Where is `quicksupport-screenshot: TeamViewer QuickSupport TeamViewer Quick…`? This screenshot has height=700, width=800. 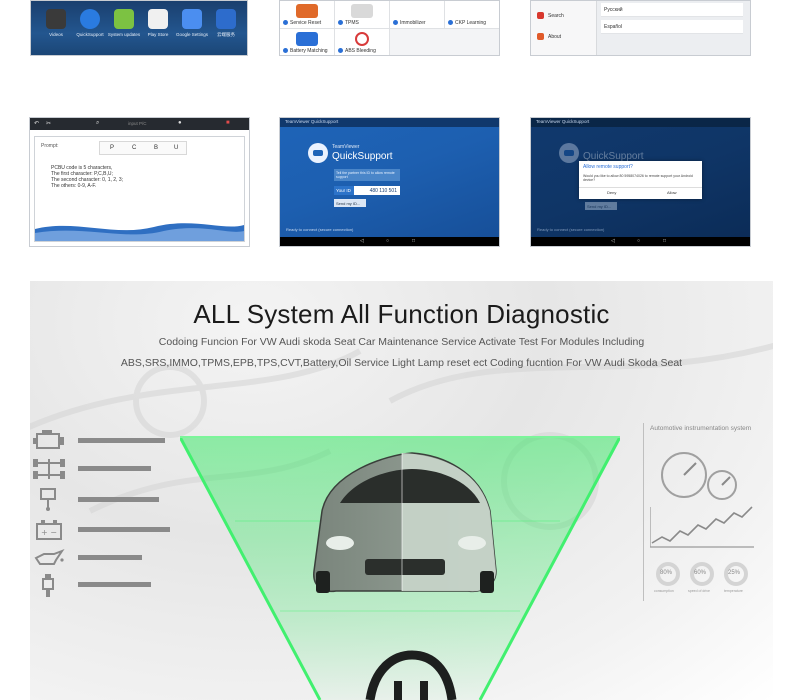
quicksupport-screenshot: TeamViewer QuickSupport TeamViewer Quick… is located at coordinates (389, 182).